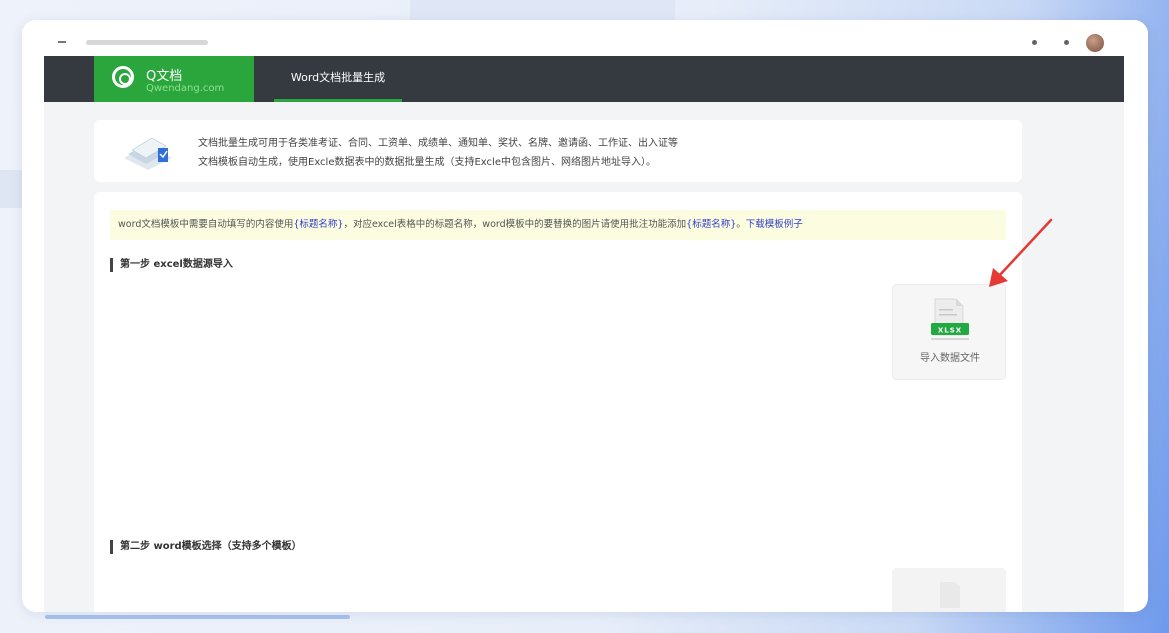 The width and height of the screenshot is (1169, 633). Describe the element at coordinates (185, 88) in the screenshot. I see `logo-subtitle: Qwendang.com` at that location.